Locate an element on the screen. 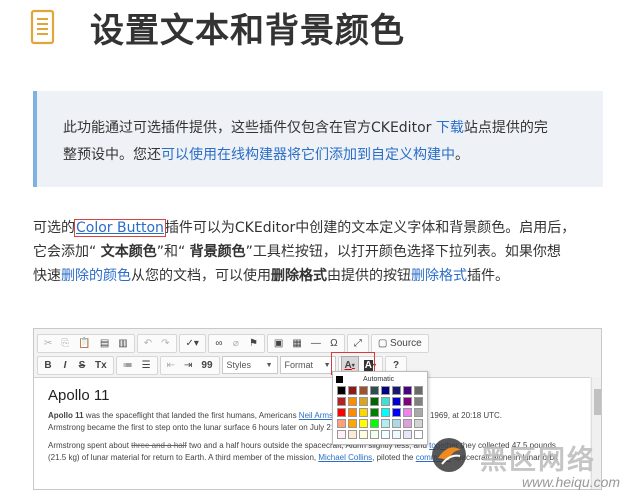  remove-colors-link: 删除的颜色 is located at coordinates (96, 276).